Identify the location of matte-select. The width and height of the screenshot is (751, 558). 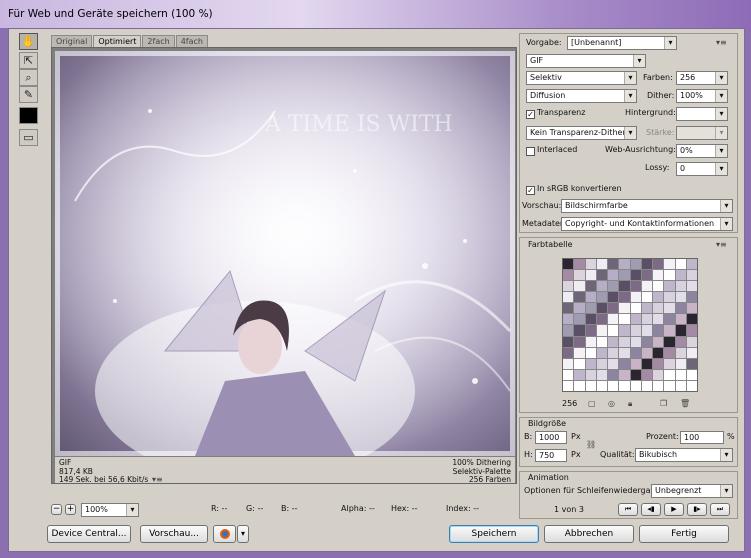
(702, 114).